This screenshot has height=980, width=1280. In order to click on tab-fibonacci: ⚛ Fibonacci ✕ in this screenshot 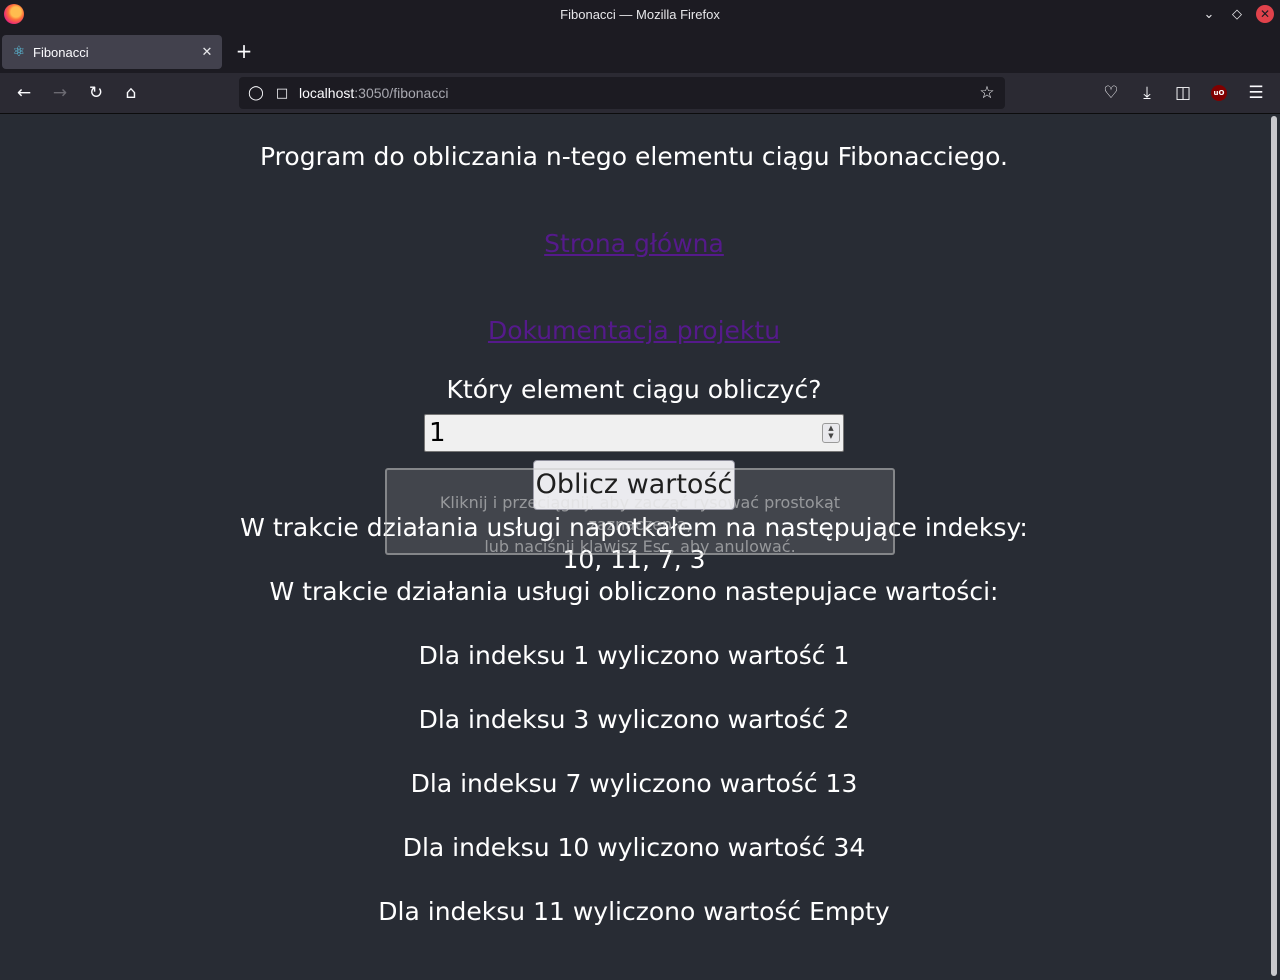, I will do `click(112, 52)`.